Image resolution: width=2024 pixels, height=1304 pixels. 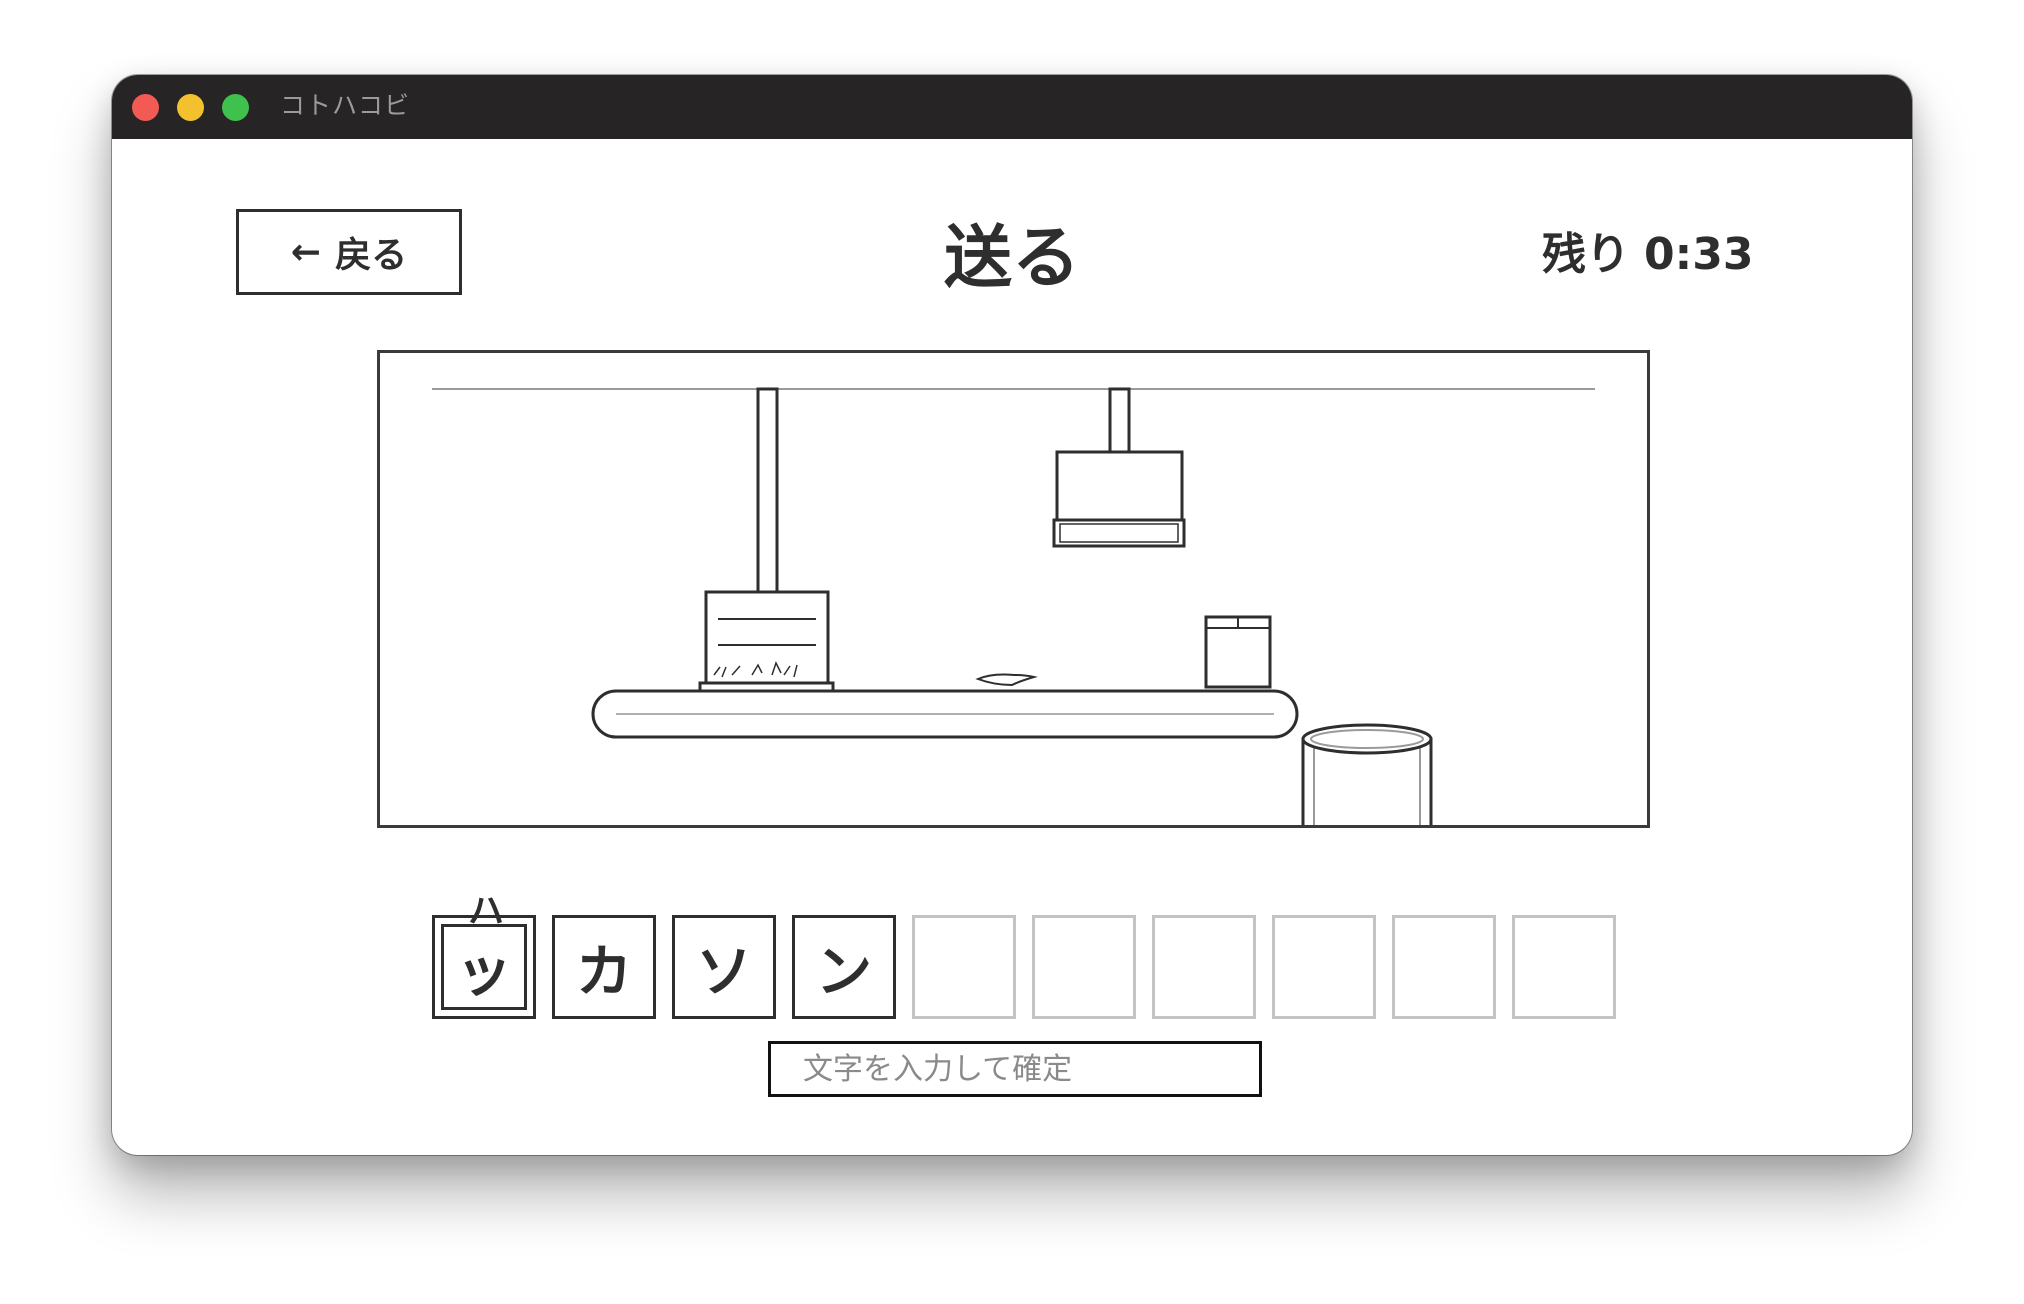 What do you see at coordinates (145, 107) in the screenshot?
I see `close-window-button` at bounding box center [145, 107].